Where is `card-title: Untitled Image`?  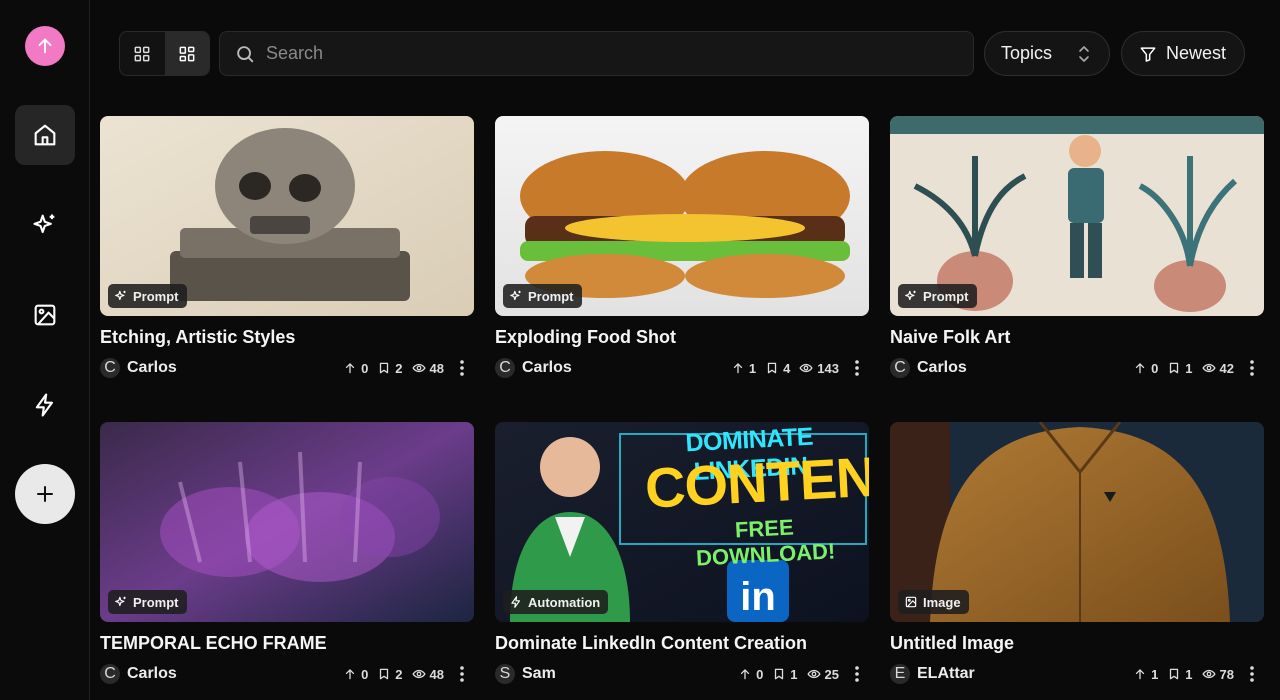
card-title: Untitled Image is located at coordinates (1077, 643).